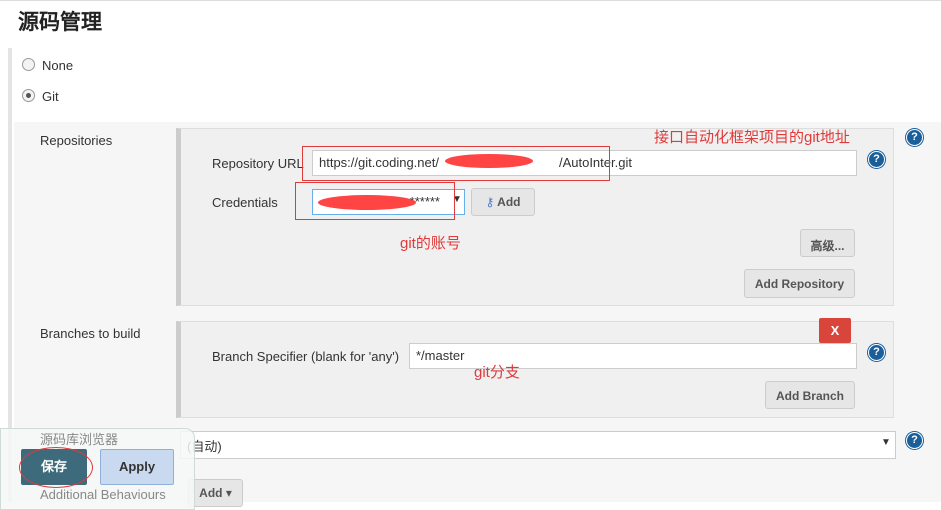 The image size is (941, 510). What do you see at coordinates (810, 395) in the screenshot?
I see `add-branch-button: Add Branch` at bounding box center [810, 395].